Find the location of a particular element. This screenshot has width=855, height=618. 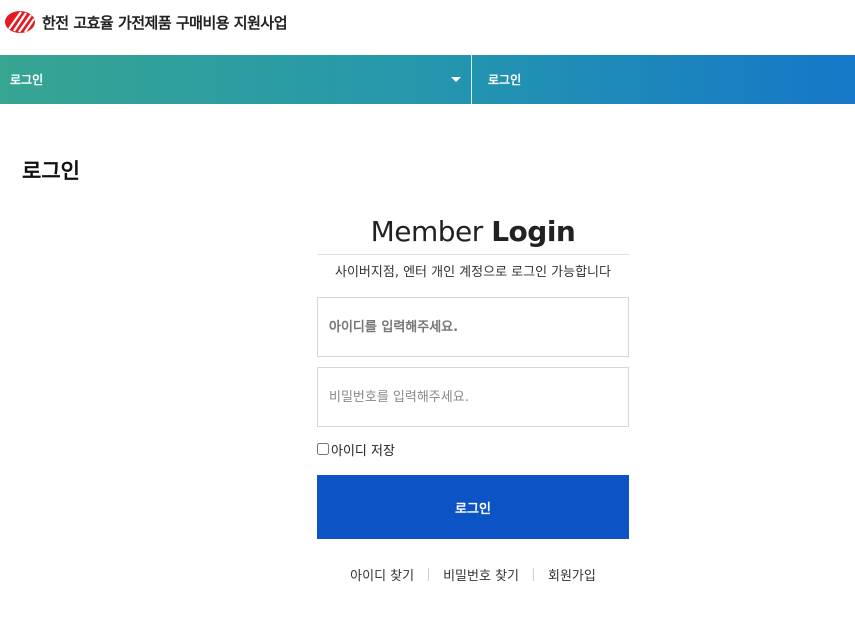

nav-right-label: 로그인 is located at coordinates (505, 80).